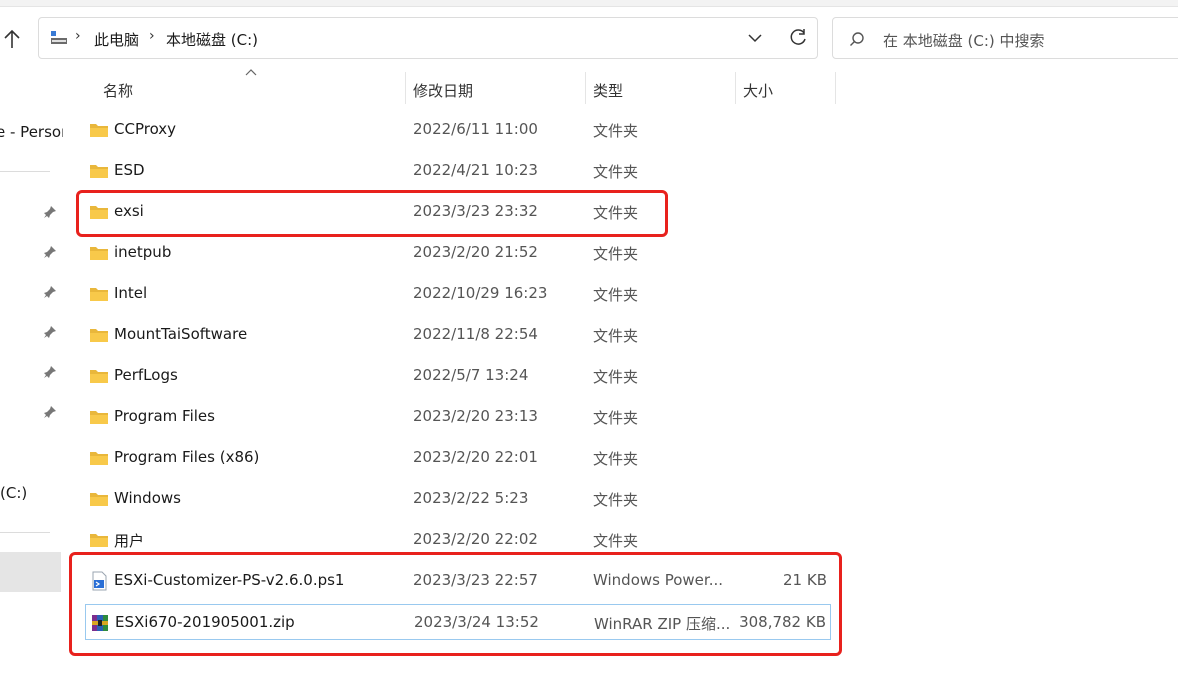 This screenshot has width=1178, height=680. I want to click on file-name: inetpub, so click(143, 252).